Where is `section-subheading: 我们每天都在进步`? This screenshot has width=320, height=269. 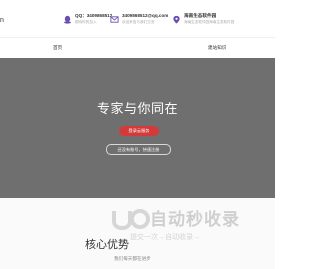
section-subheading: 我们每天都在进步 is located at coordinates (132, 258).